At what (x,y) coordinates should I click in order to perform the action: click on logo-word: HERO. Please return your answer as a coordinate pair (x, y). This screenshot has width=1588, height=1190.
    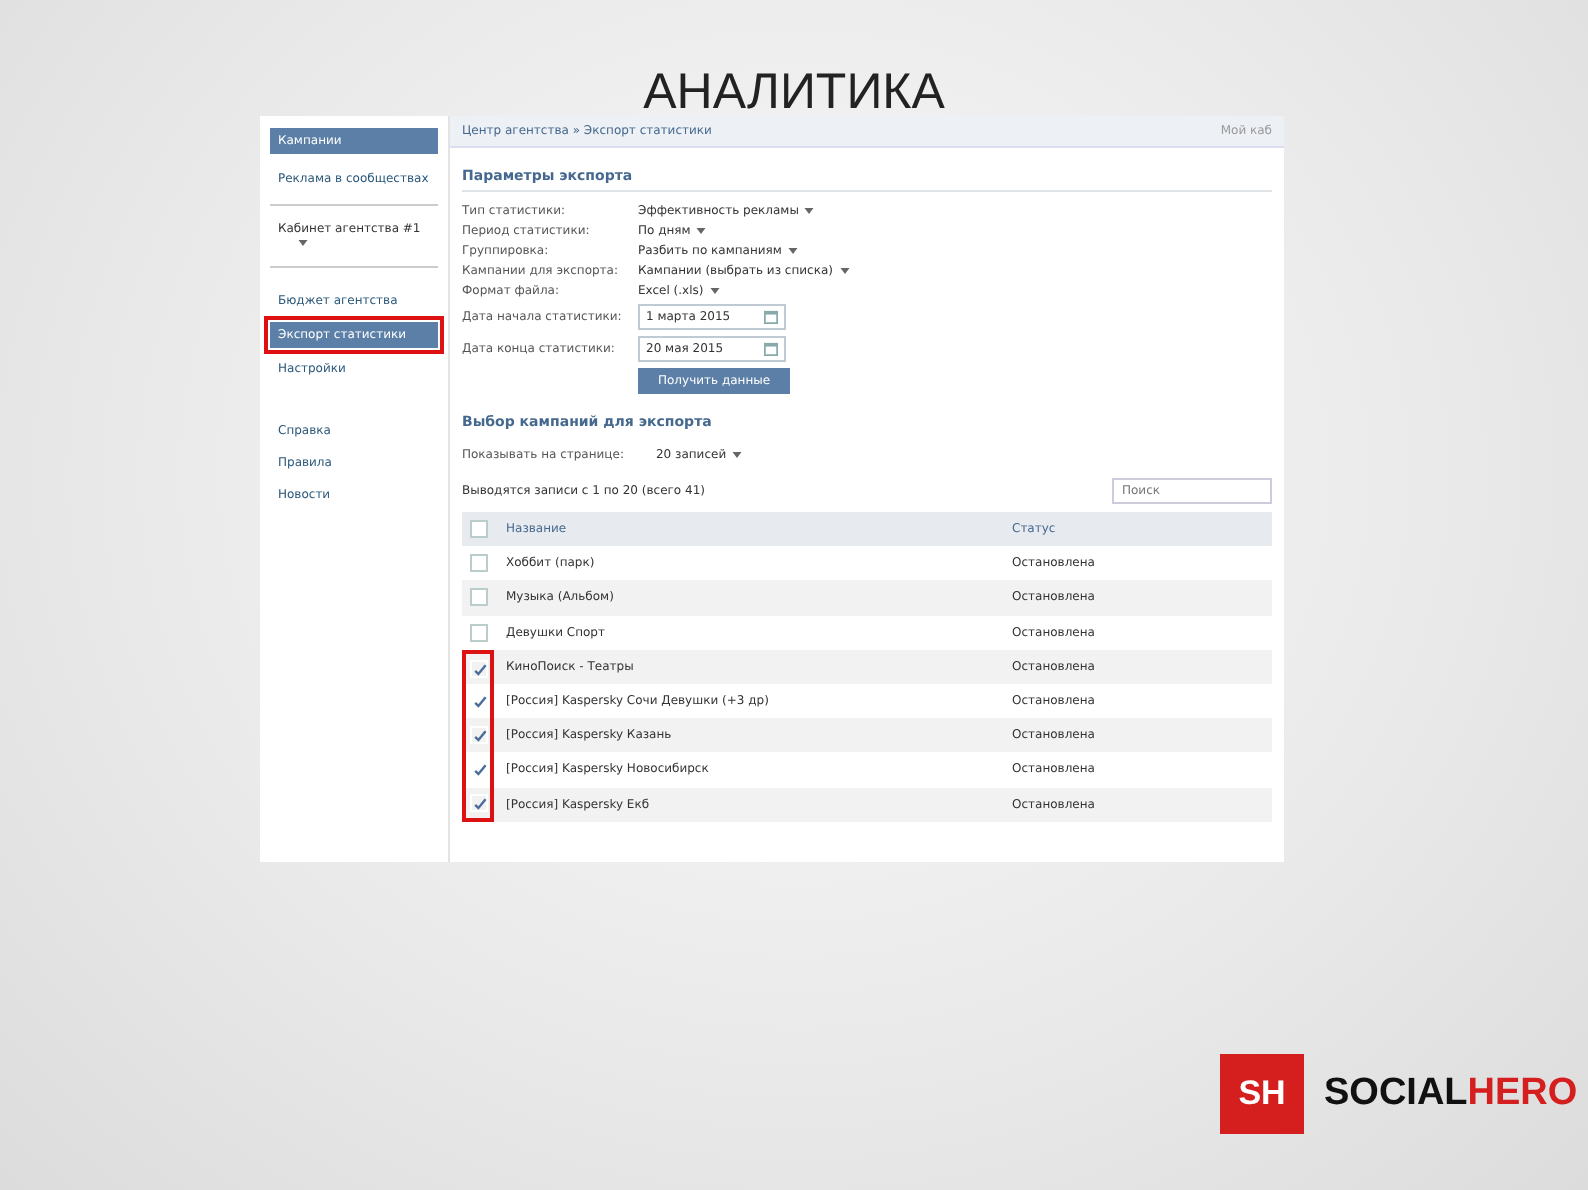
    Looking at the image, I should click on (1522, 1094).